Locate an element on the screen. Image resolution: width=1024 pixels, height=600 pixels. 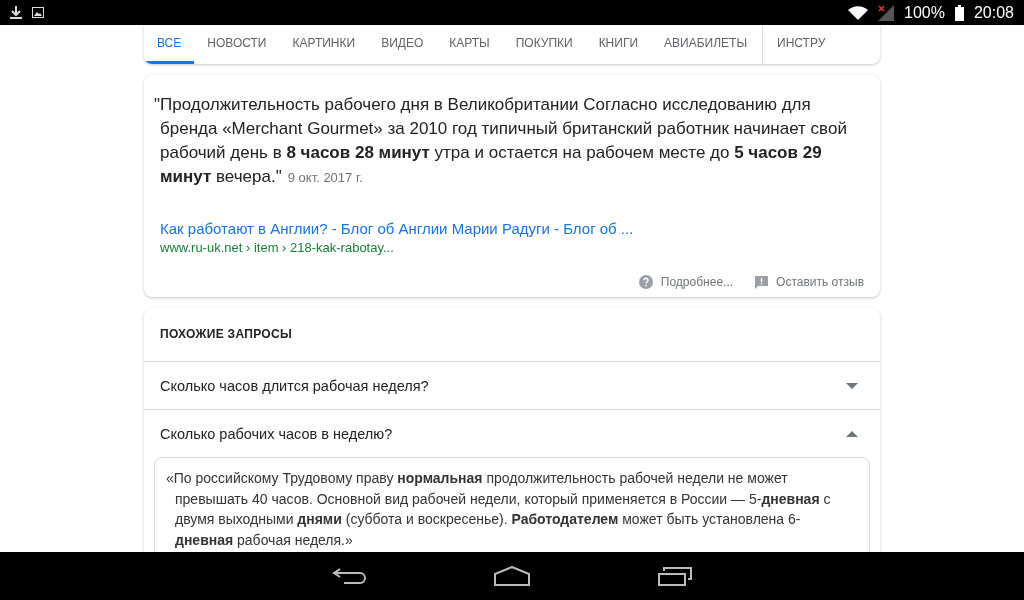
search-tab: КАРТЫ is located at coordinates (469, 44).